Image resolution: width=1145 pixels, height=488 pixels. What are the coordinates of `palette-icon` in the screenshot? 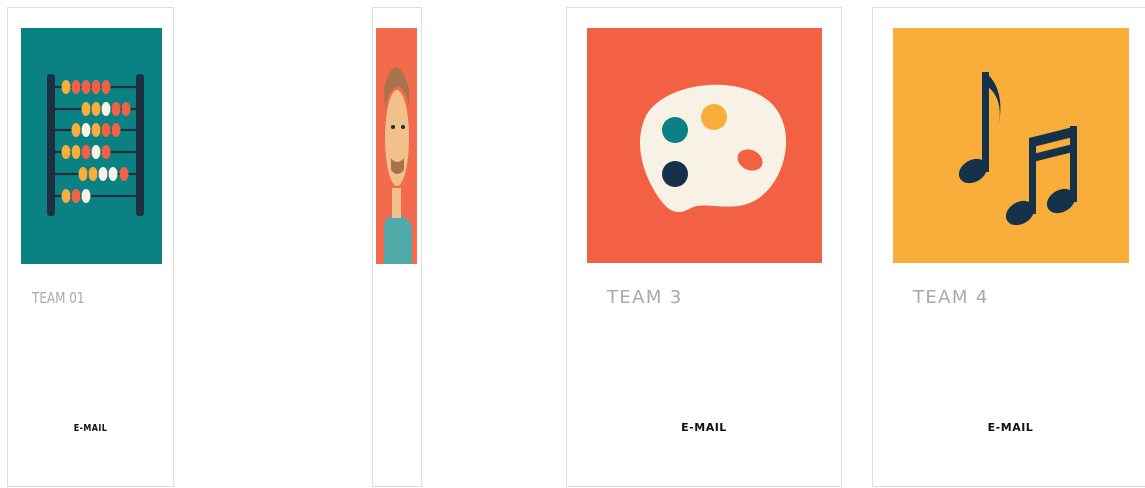 It's located at (704, 145).